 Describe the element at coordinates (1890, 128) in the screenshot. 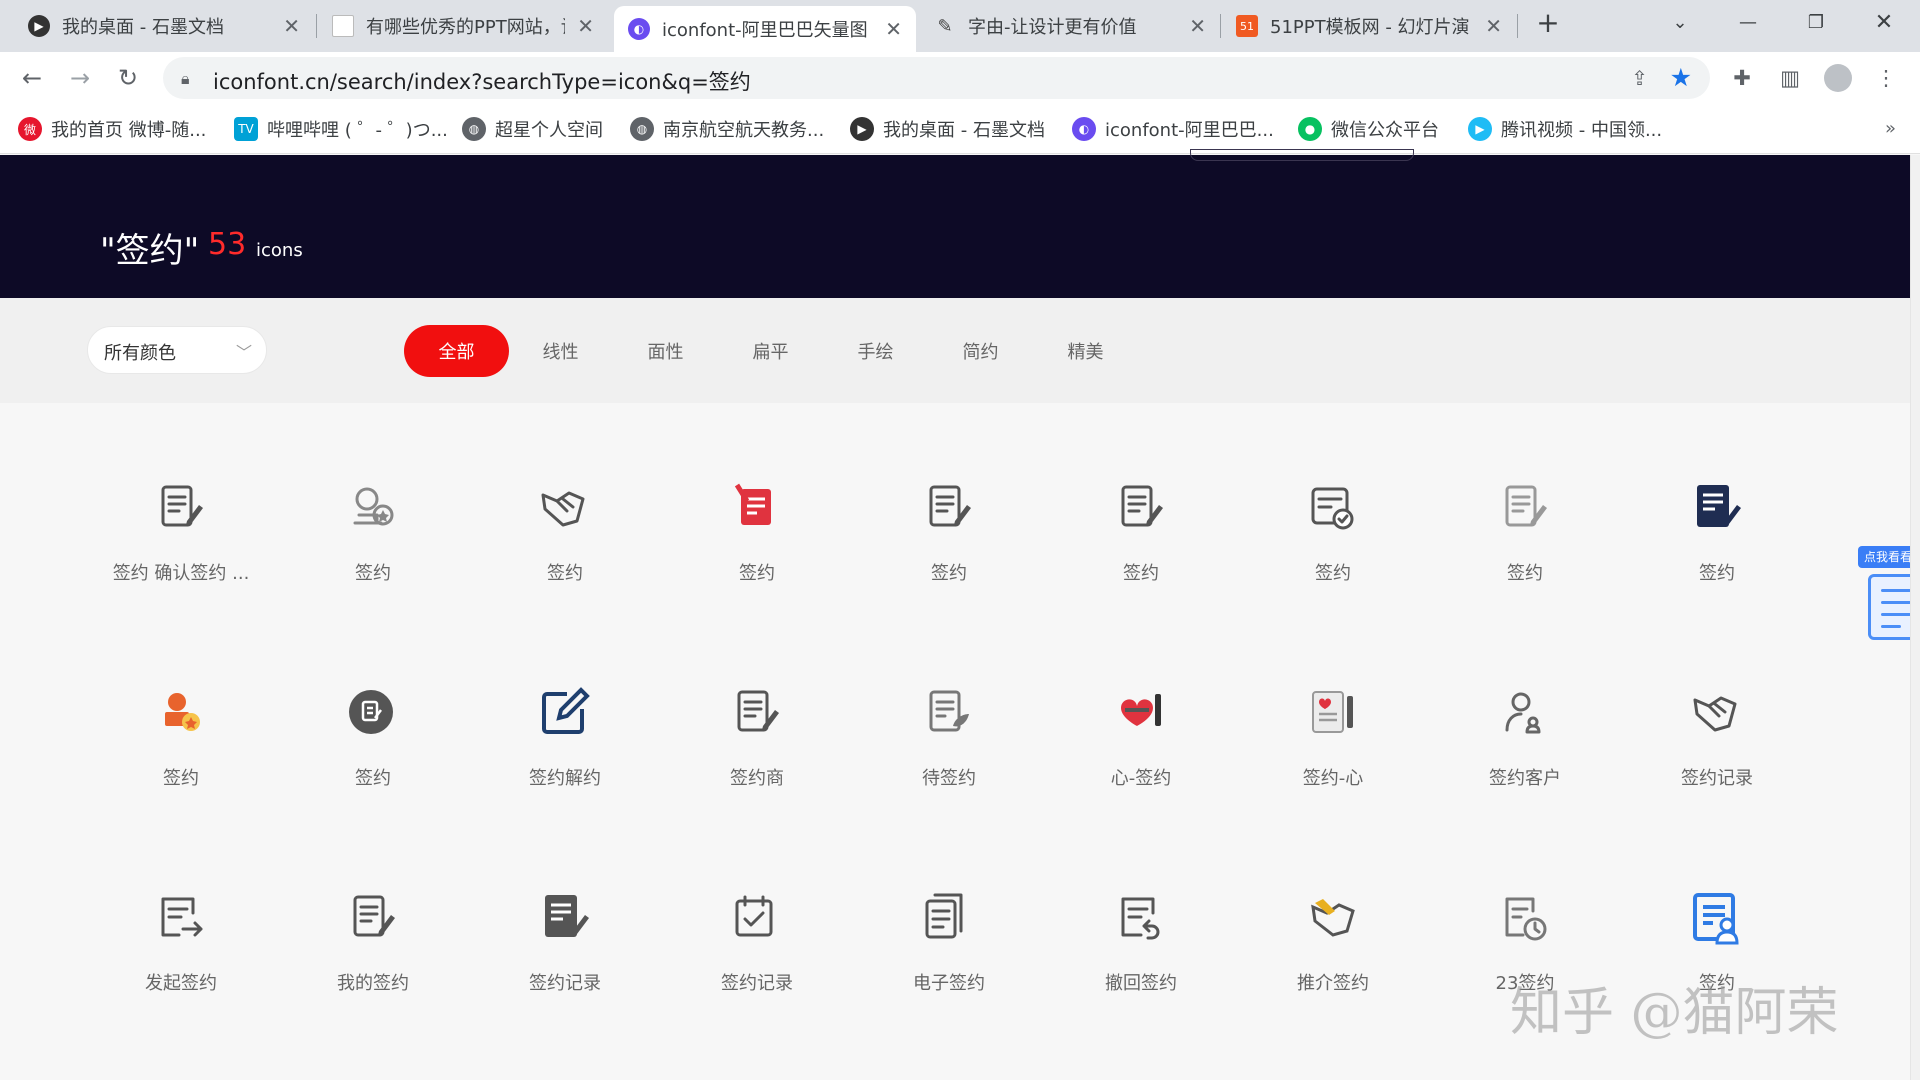

I see `bookmarks-overflow-icon: »` at that location.